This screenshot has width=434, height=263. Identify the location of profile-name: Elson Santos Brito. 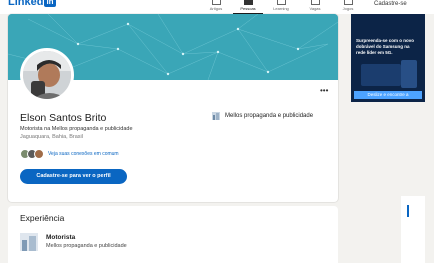
(63, 118).